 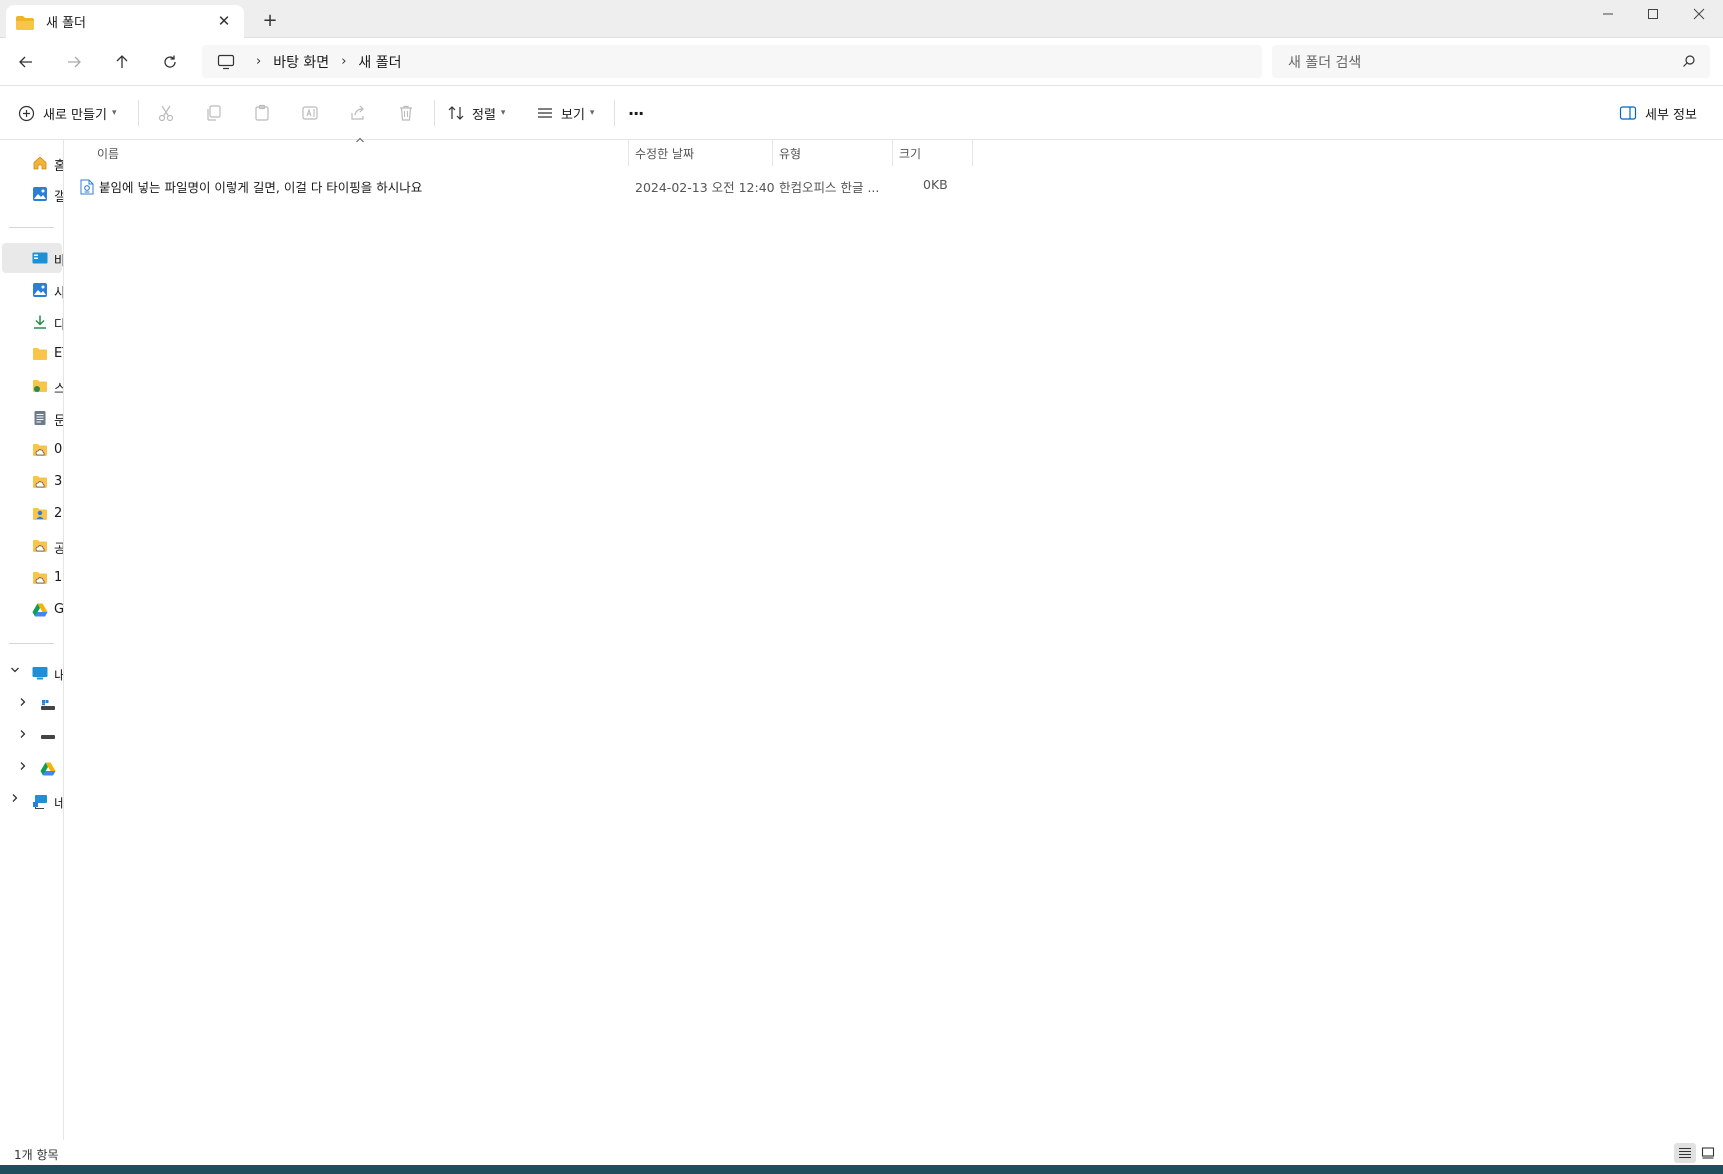 I want to click on sidebar-item-home: 홈, so click(x=32, y=163).